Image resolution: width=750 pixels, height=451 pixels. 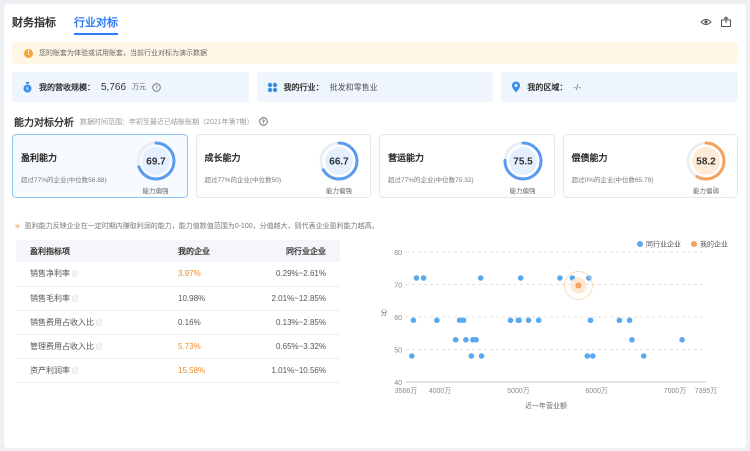 I want to click on tab-financial-indicators: 财务指标, so click(x=34, y=24).